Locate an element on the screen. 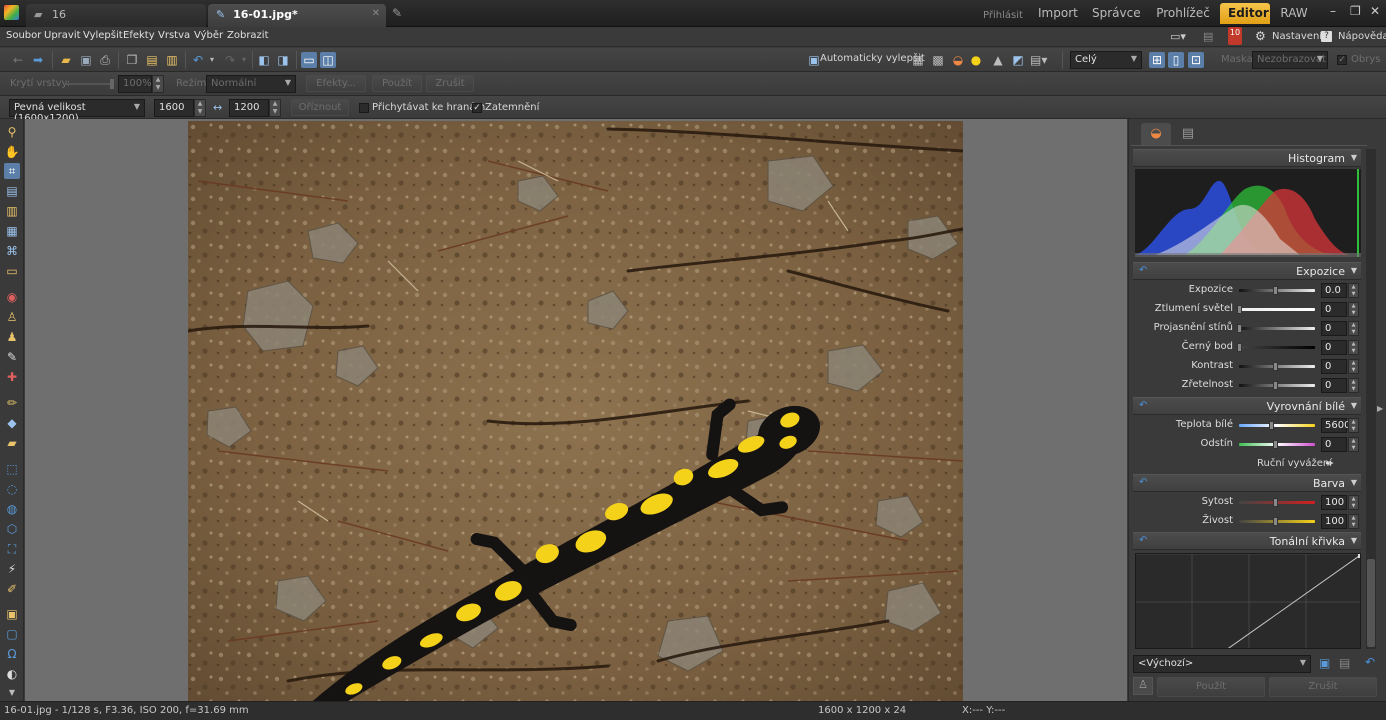 The image size is (1386, 720). picture-adjust-icon: ◩ is located at coordinates (1018, 60).